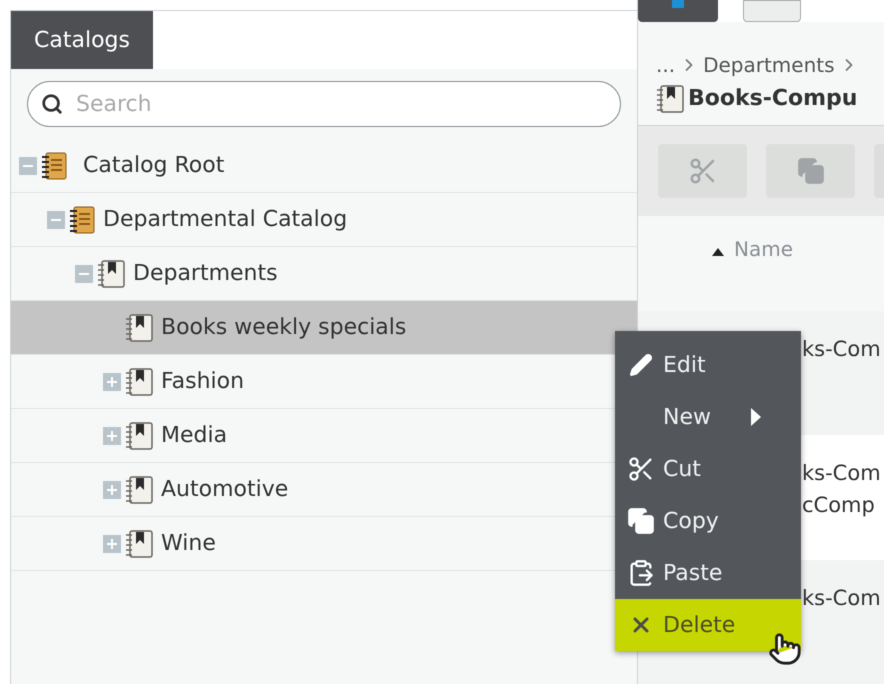 This screenshot has height=684, width=884. Describe the element at coordinates (324, 328) in the screenshot. I see `tree-item: Books weekly specials` at that location.